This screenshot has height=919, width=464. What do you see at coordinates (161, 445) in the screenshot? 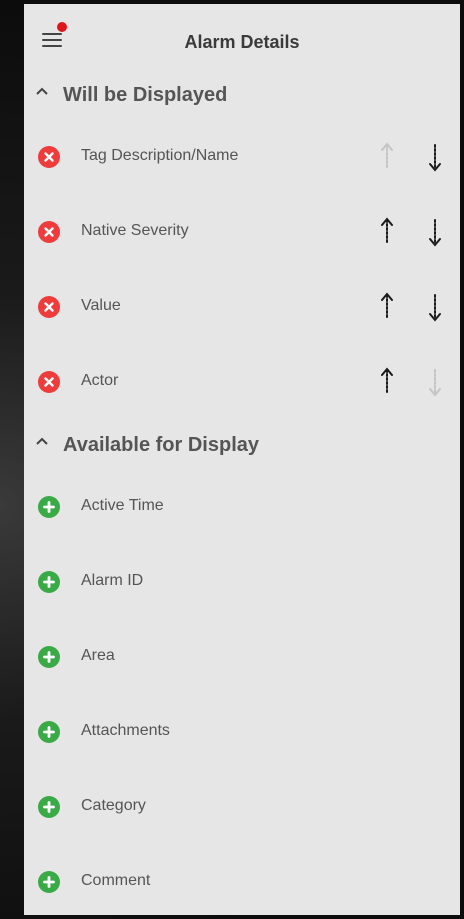
I see `section-heading: Available for Display` at bounding box center [161, 445].